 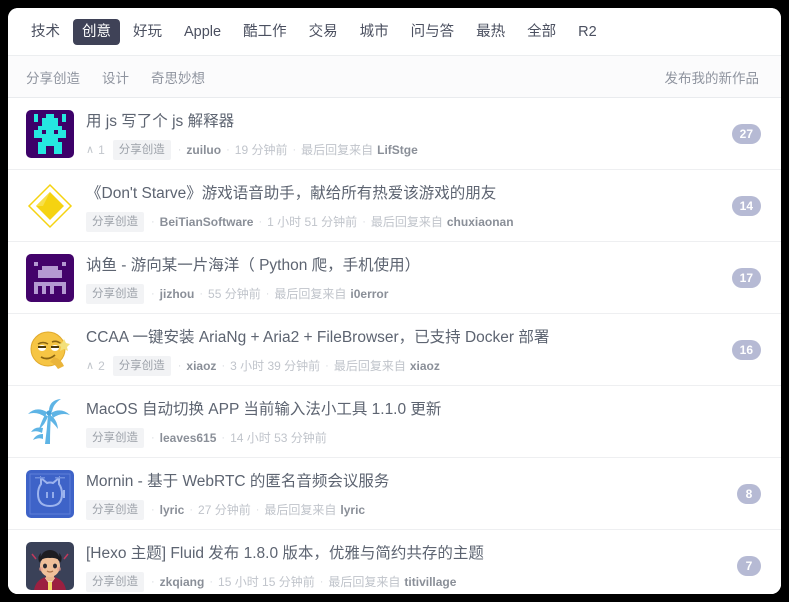 What do you see at coordinates (389, 482) in the screenshot?
I see `post-title: Mornin - 基于 WebRTC 的匿名音频会议服务` at bounding box center [389, 482].